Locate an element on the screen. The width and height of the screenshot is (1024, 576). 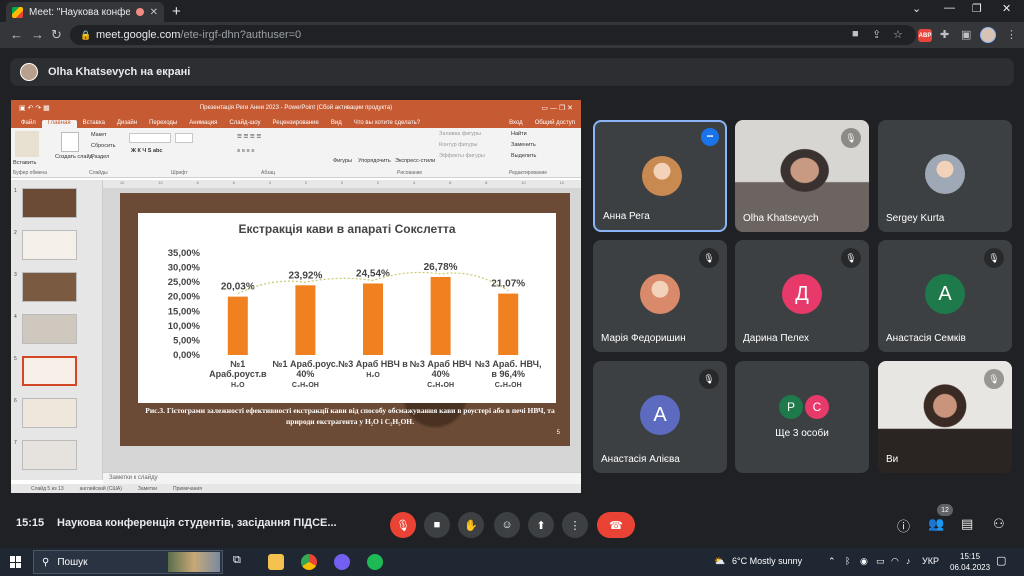
tab-close-icon: ✕ is located at coordinates (154, 12).